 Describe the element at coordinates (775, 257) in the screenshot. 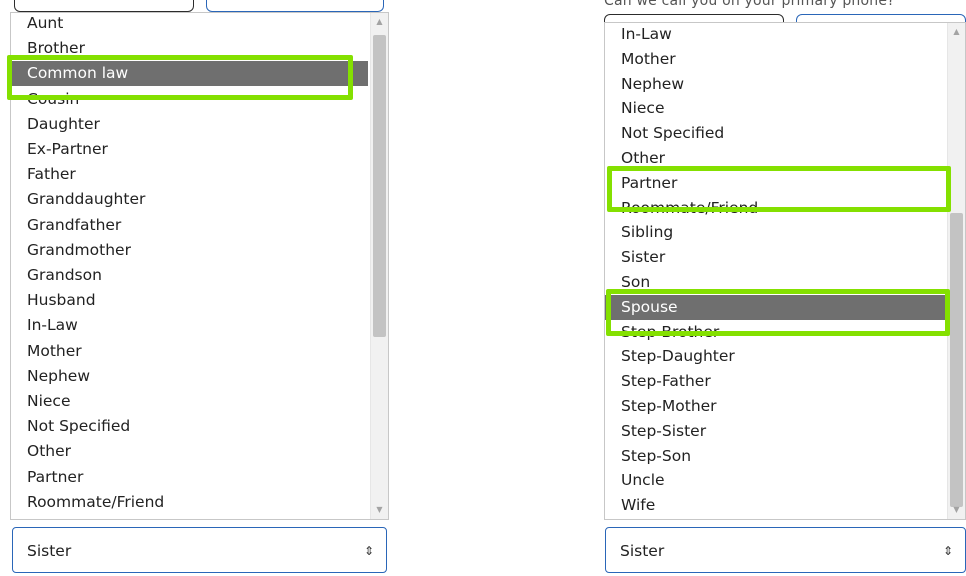

I see `option-sister: Sister` at that location.